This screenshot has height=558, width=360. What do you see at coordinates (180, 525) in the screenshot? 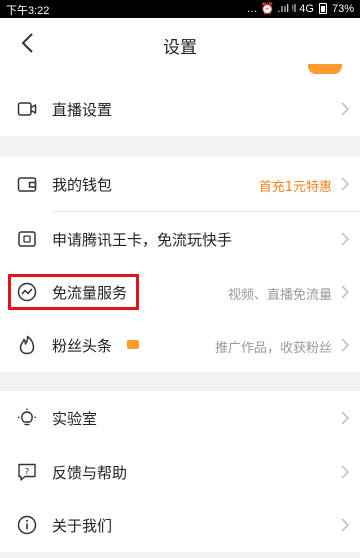
I see `settings-item-about: 关于我们` at bounding box center [180, 525].